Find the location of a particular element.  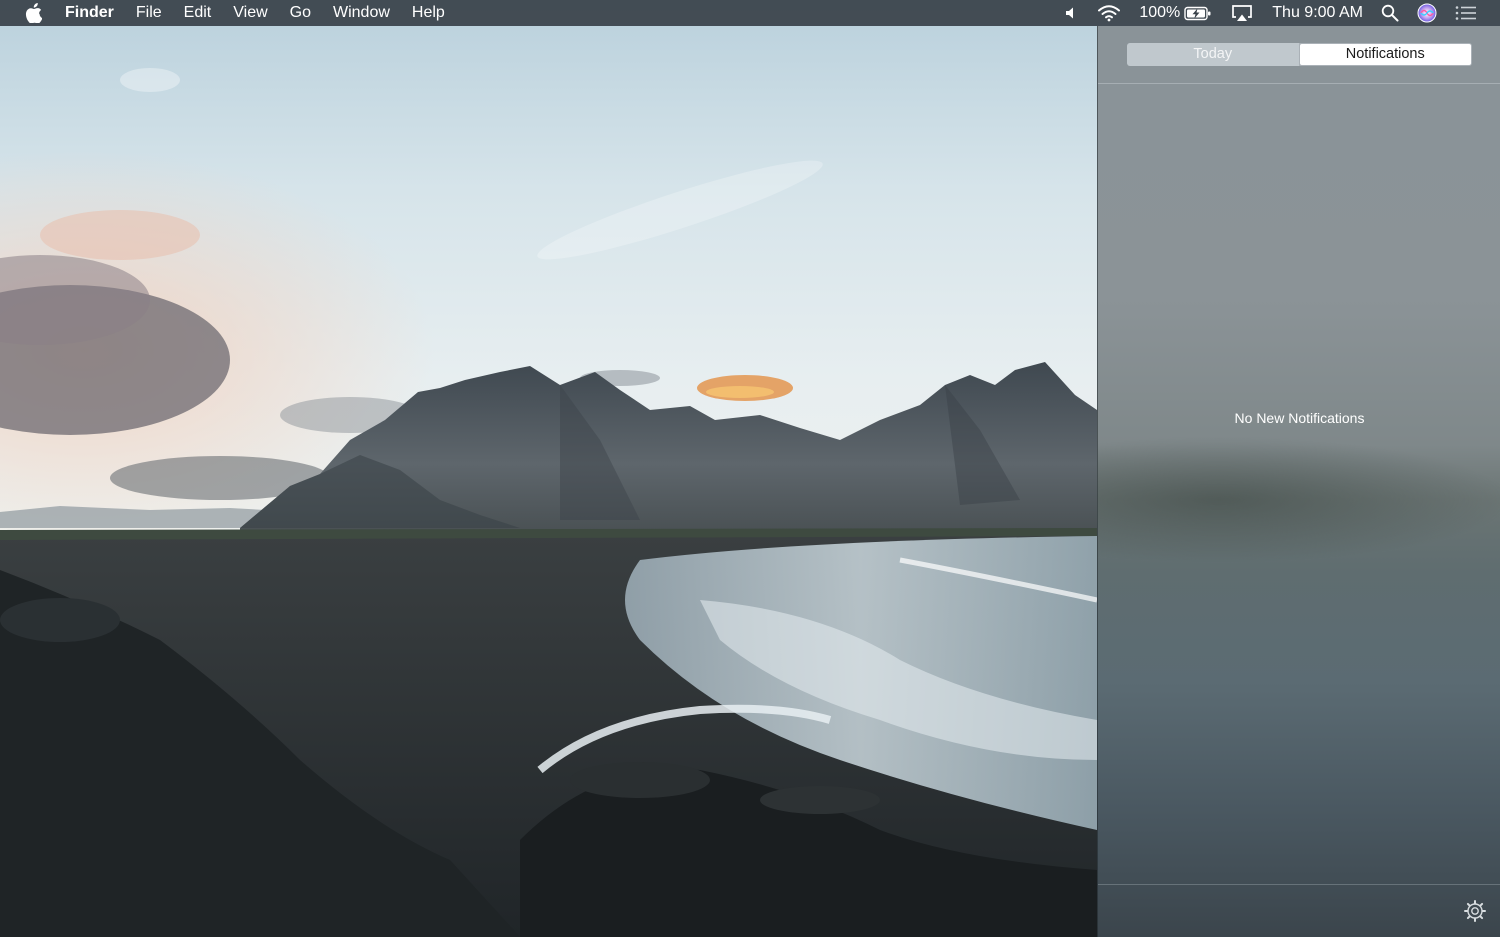

apple-logo-glyph is located at coordinates (33, 13).